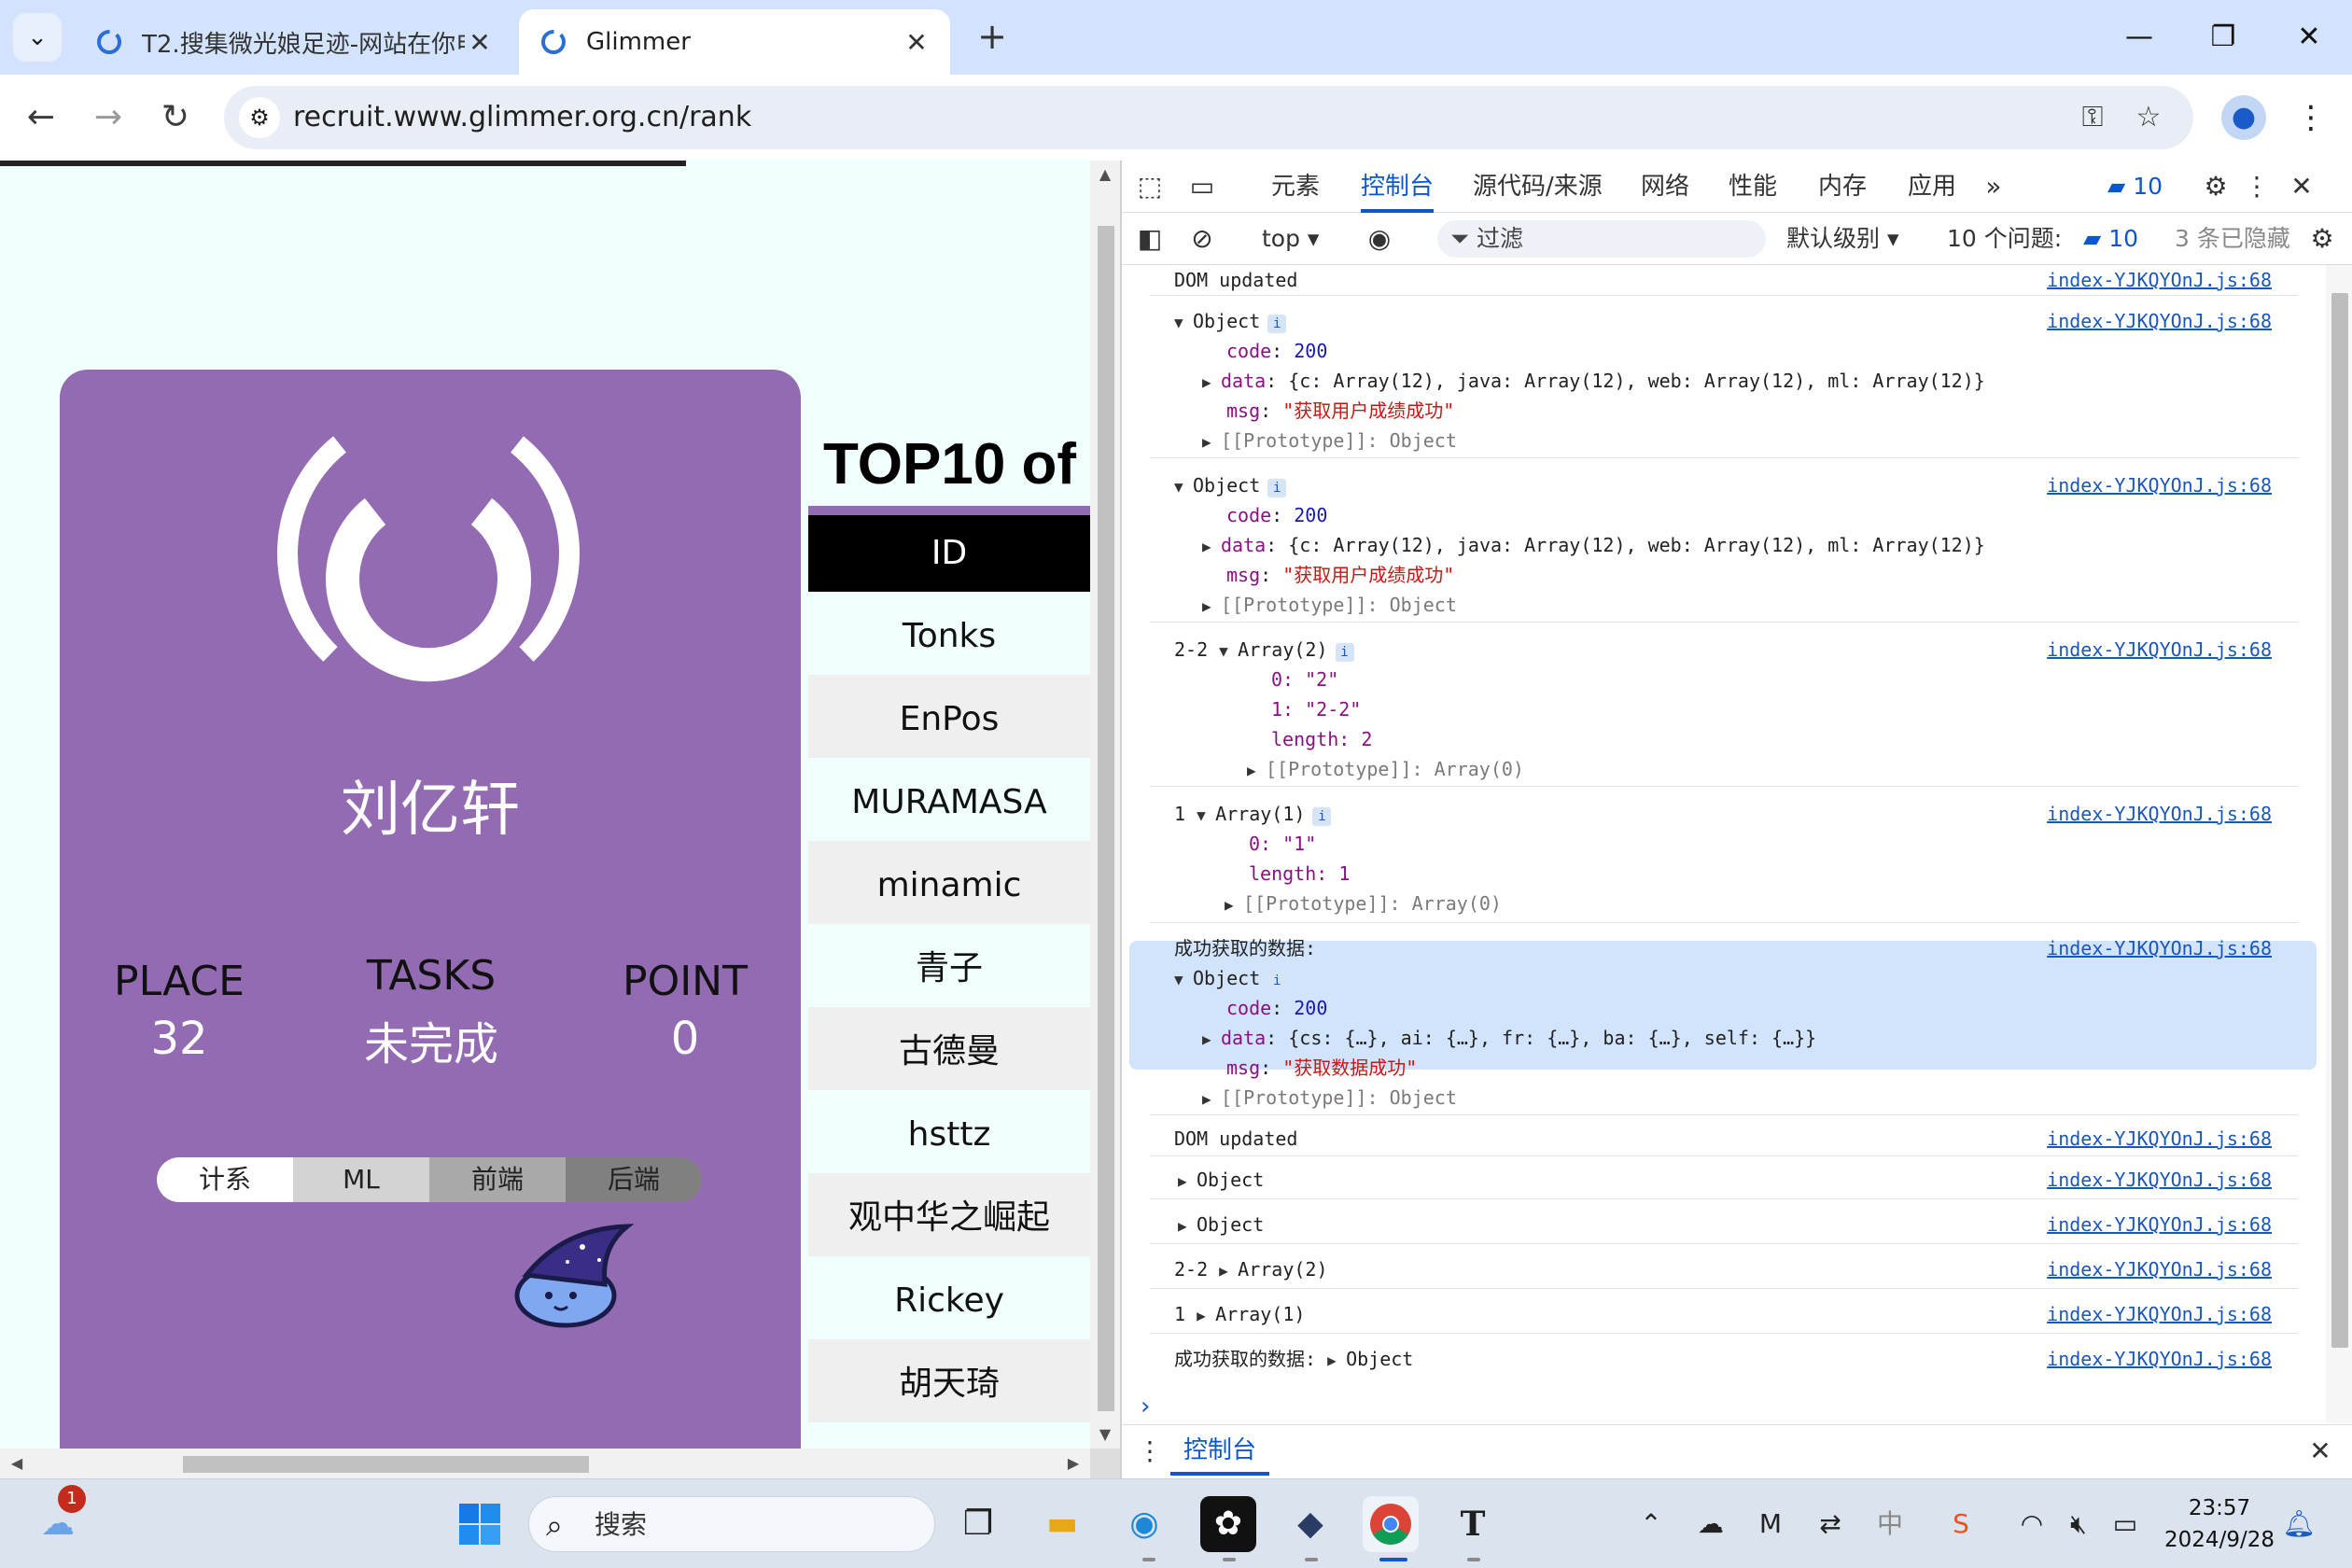 This screenshot has width=2352, height=1568. I want to click on log-array: 1 ▼ Array(1) i, so click(1253, 814).